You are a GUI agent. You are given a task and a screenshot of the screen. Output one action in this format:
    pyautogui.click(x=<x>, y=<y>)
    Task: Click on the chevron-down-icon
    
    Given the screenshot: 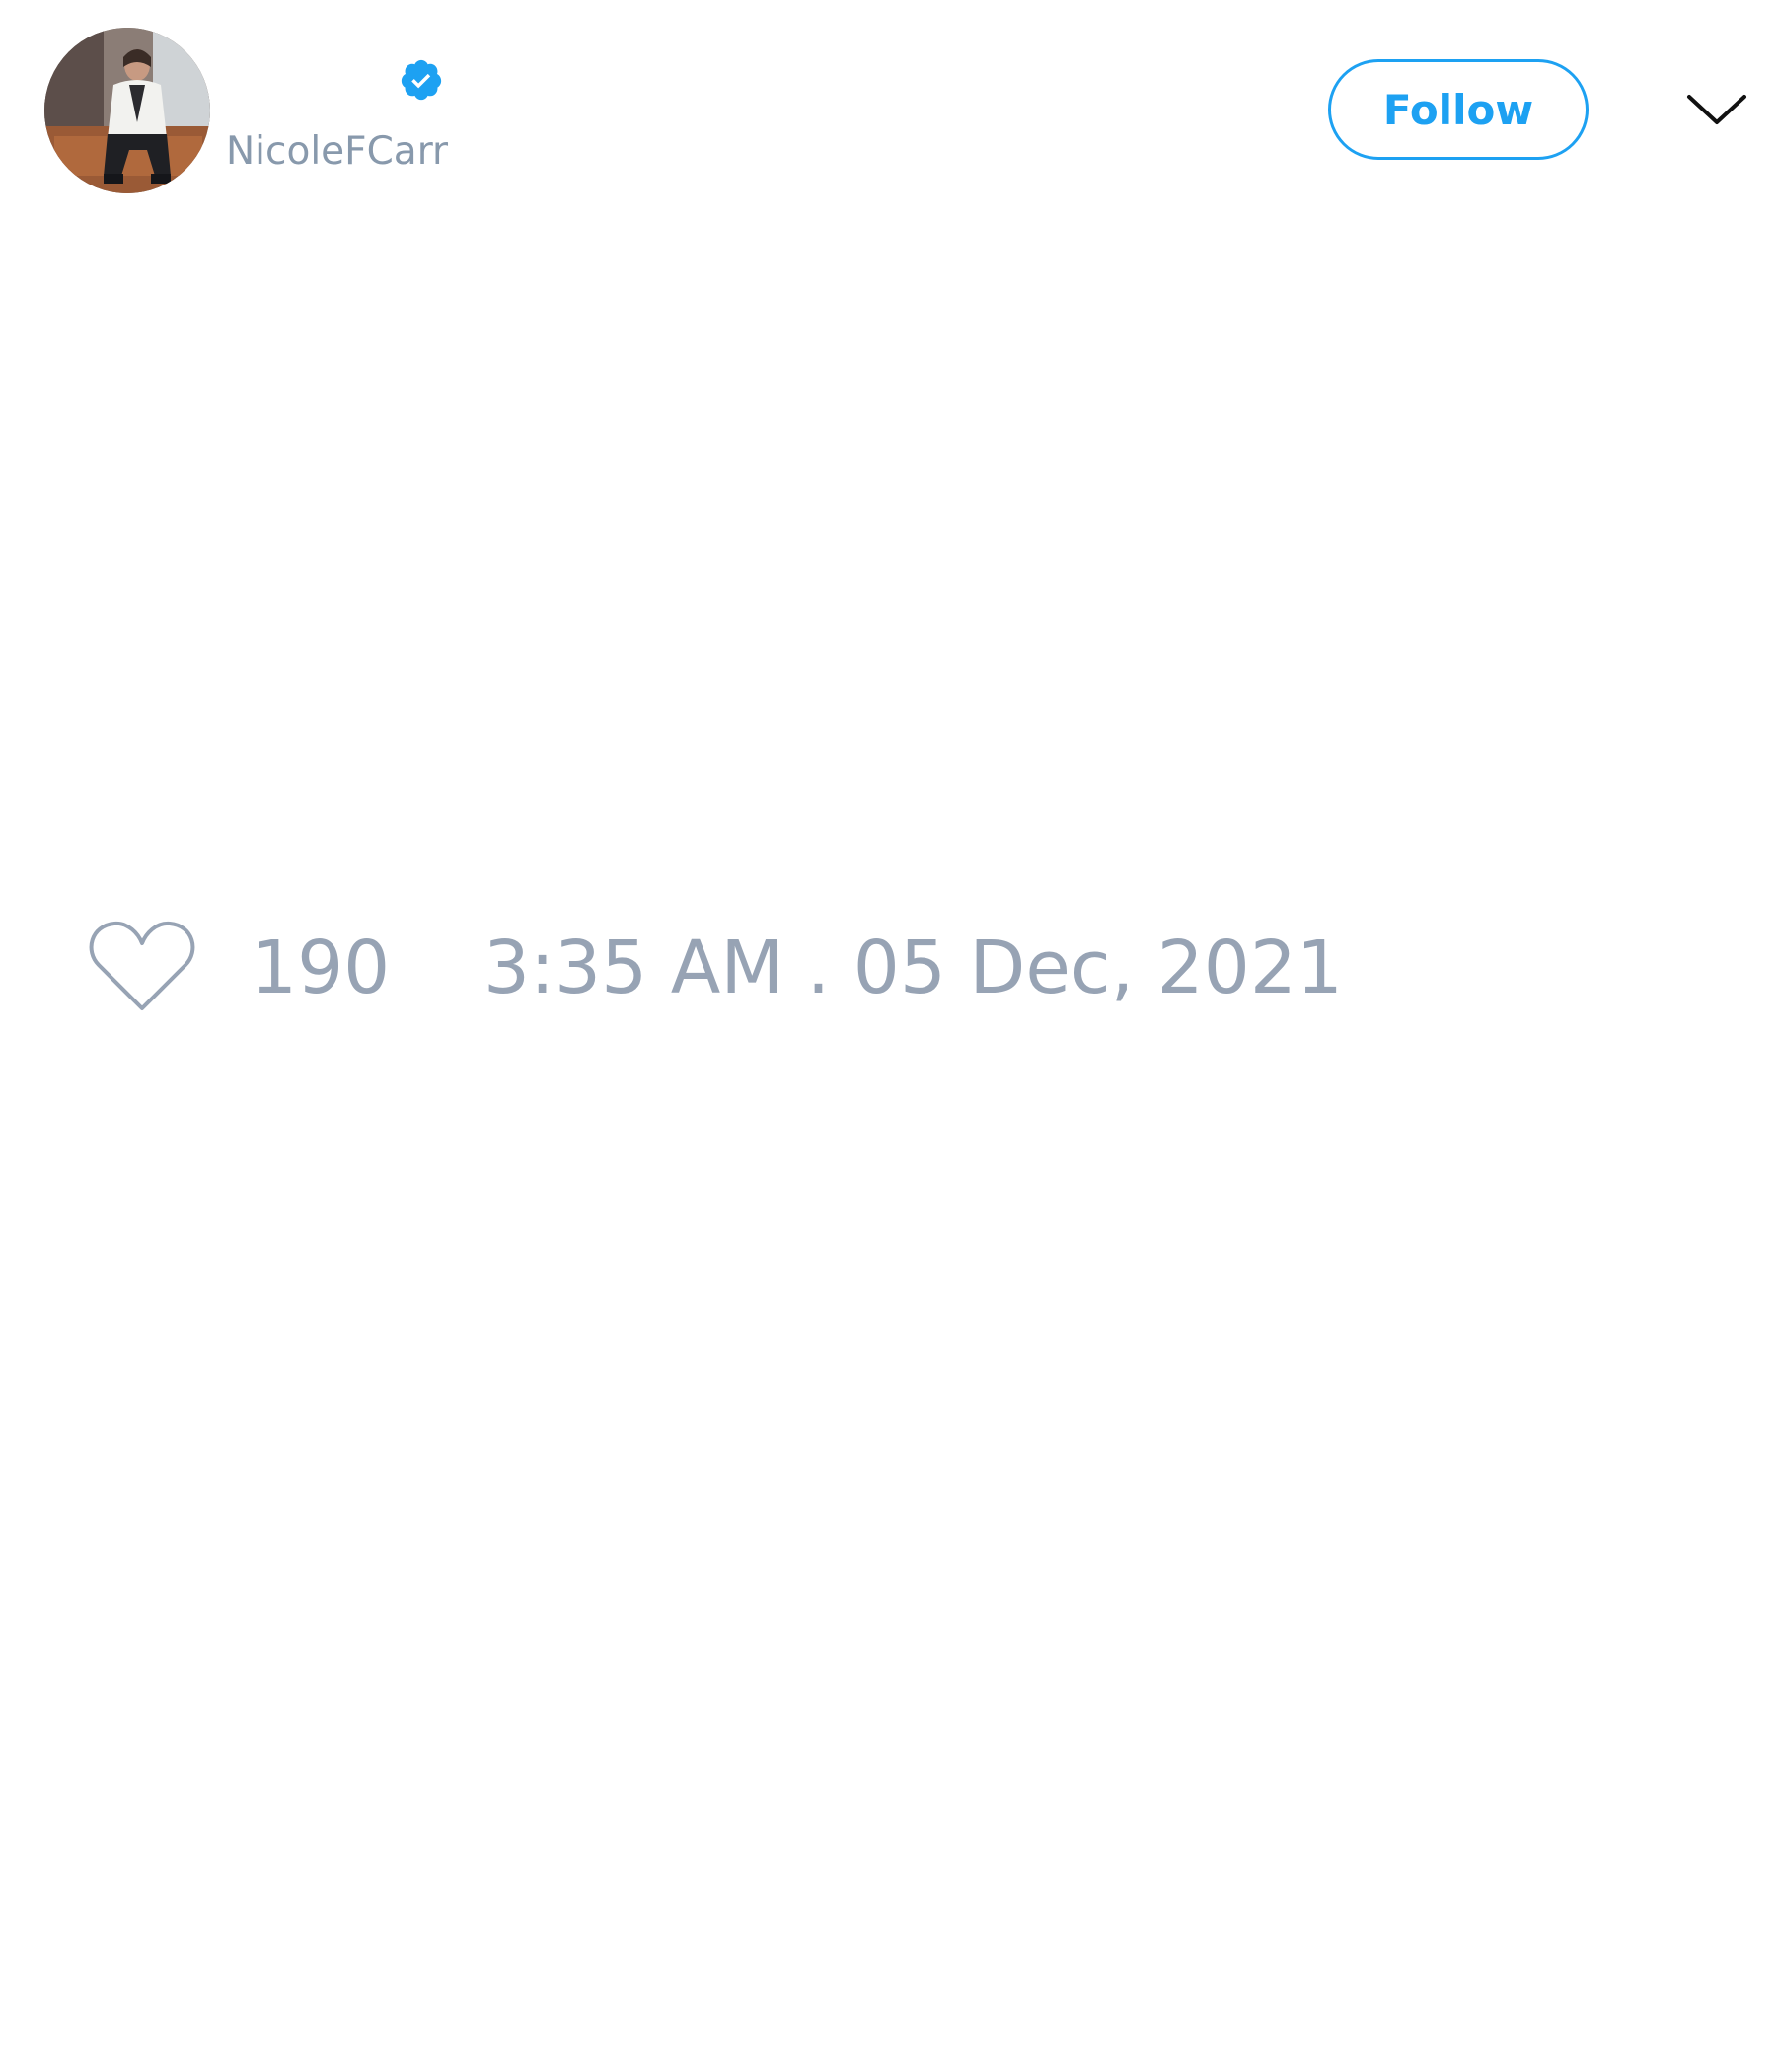 What is the action you would take?
    pyautogui.click(x=1717, y=110)
    